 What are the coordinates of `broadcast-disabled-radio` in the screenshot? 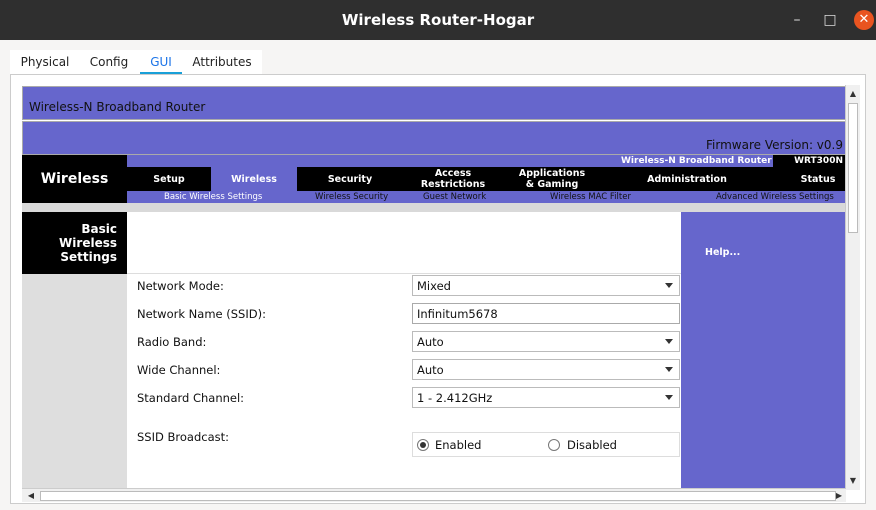 It's located at (554, 445).